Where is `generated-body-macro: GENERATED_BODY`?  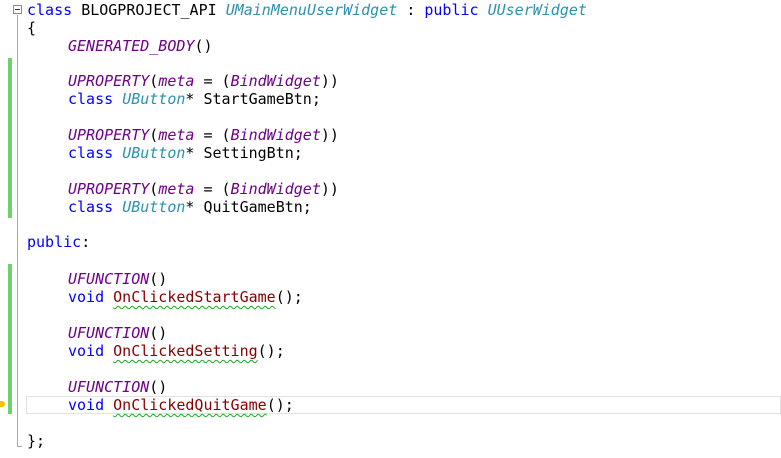 generated-body-macro: GENERATED_BODY is located at coordinates (131, 46).